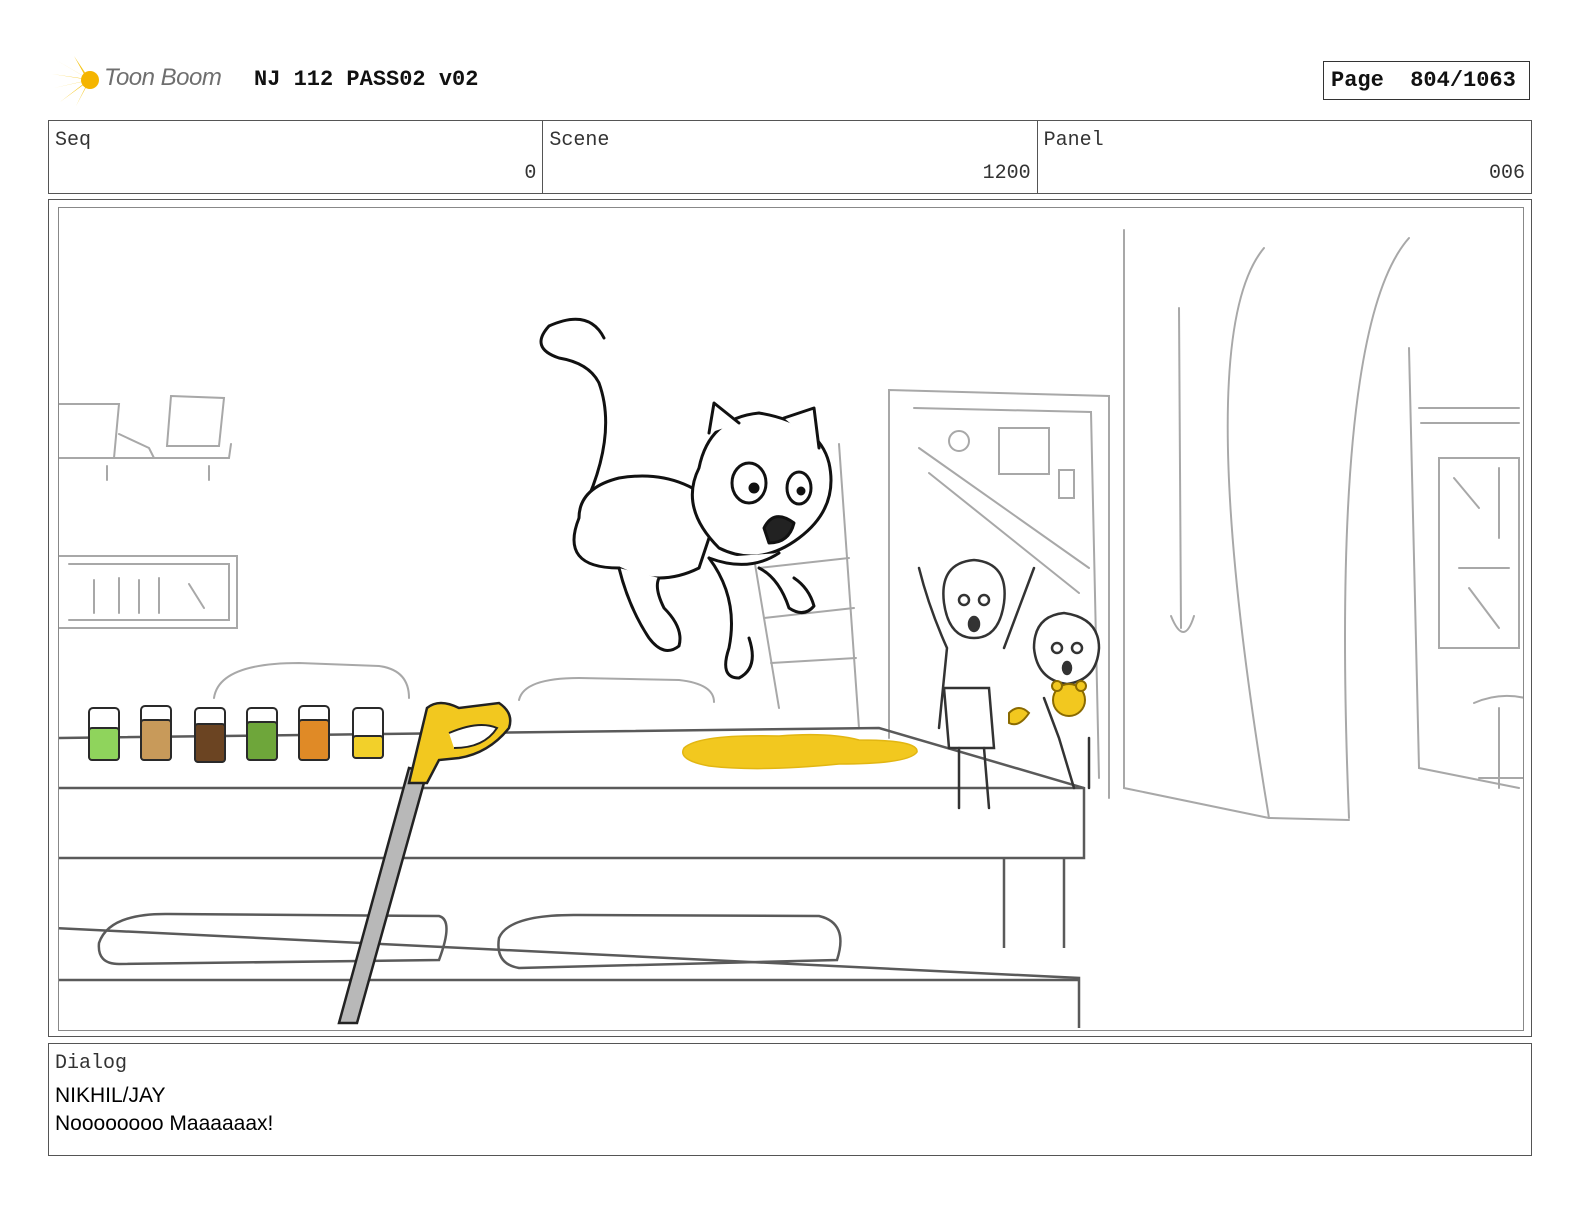 Image resolution: width=1584 pixels, height=1224 pixels. I want to click on panel-label: Panel, so click(1073, 140).